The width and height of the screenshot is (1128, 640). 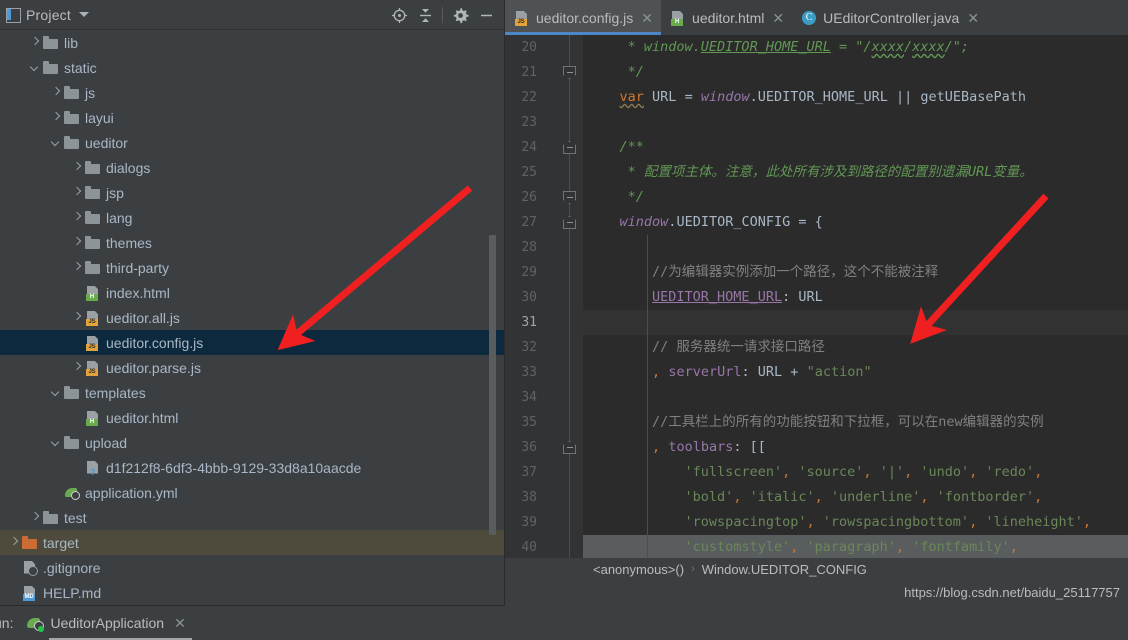 What do you see at coordinates (855, 447) in the screenshot?
I see `code-line: , toolbars: [[` at bounding box center [855, 447].